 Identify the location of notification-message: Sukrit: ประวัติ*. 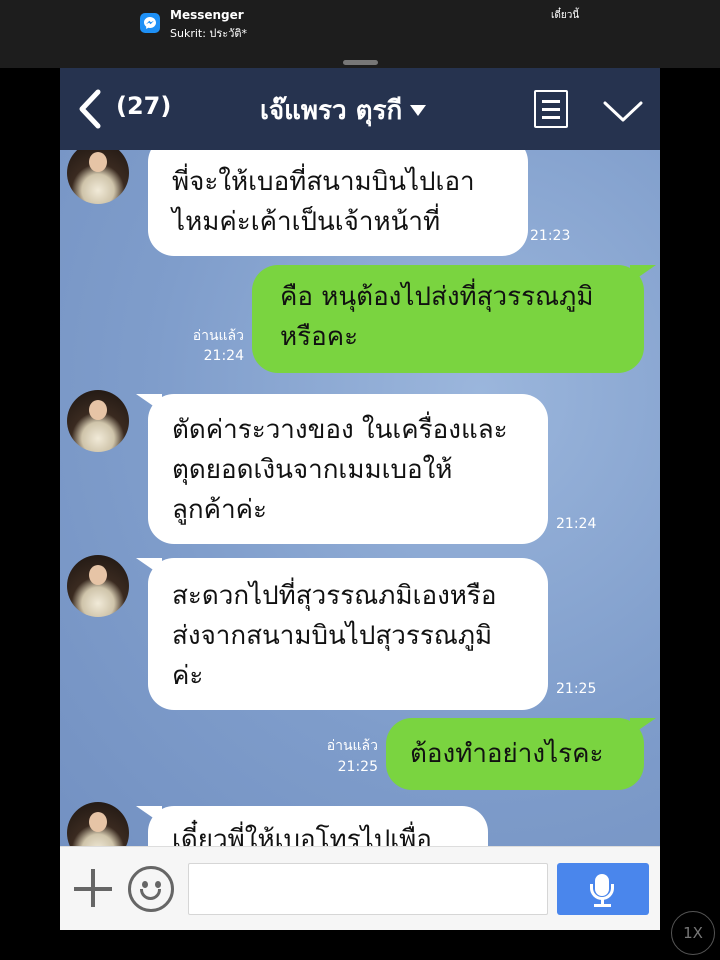
(209, 33).